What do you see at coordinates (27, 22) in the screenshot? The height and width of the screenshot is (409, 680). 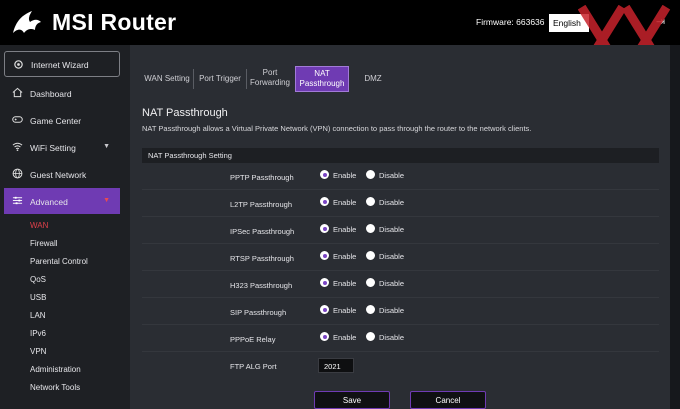 I see `msi-dragon-logo-icon` at bounding box center [27, 22].